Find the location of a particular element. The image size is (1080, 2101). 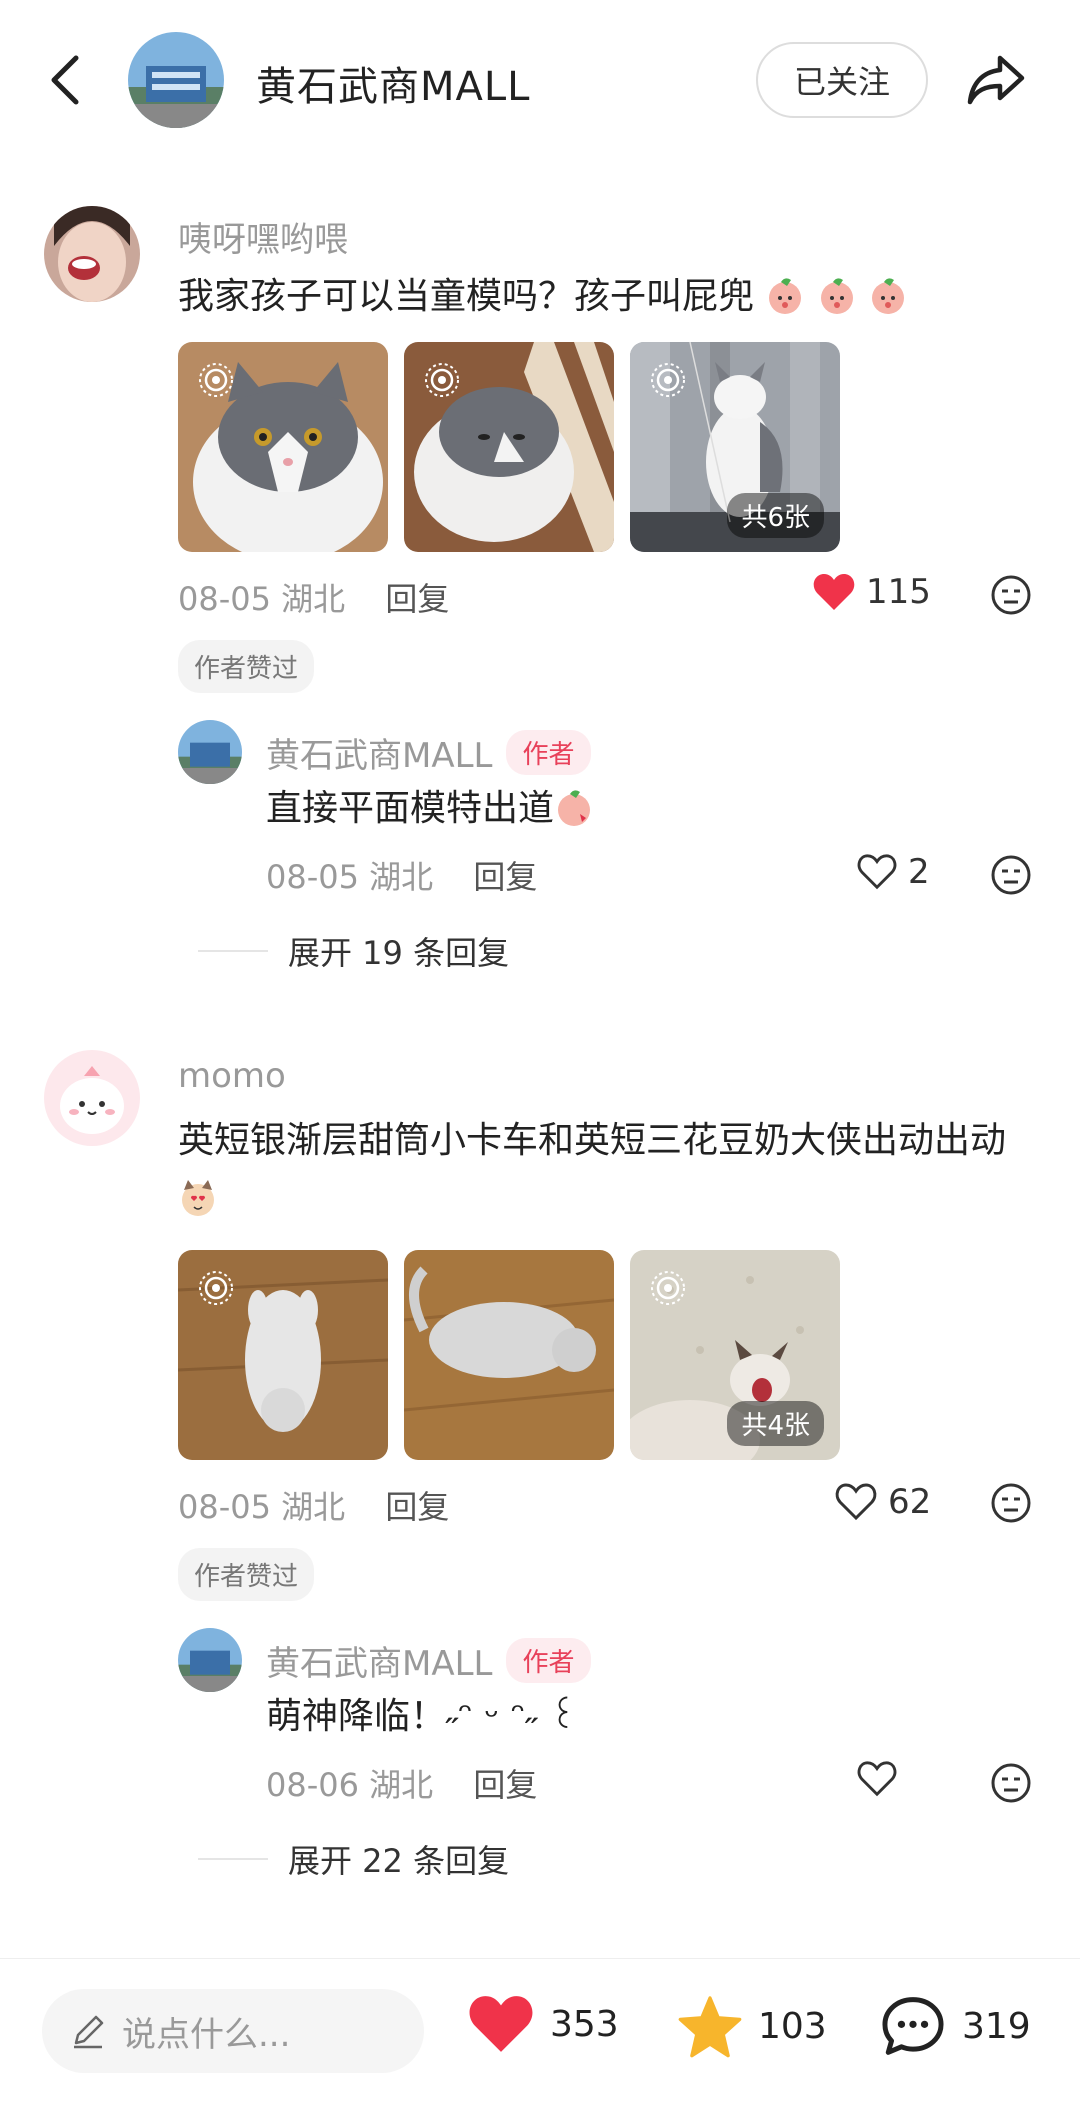

expand-replies-button: 展开 19 条回复 is located at coordinates (353, 951).